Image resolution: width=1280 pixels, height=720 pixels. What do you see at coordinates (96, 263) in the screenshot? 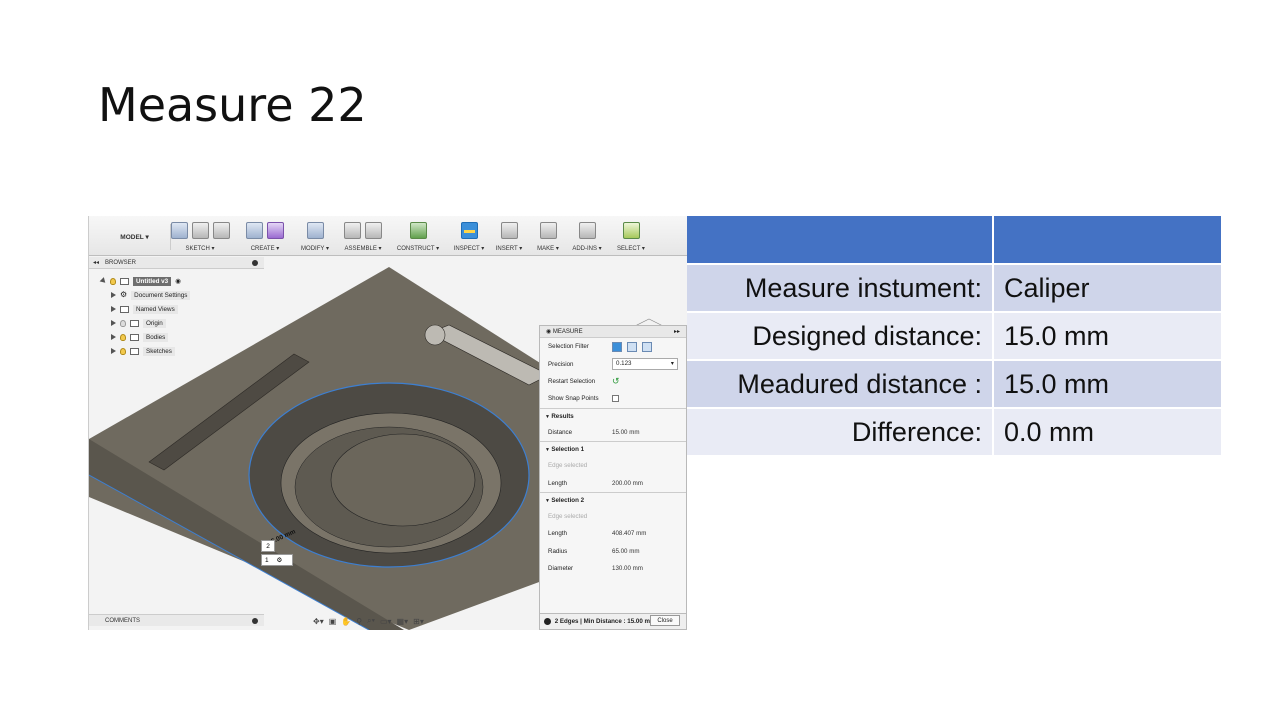
I see `collapse-icon: ◂◂` at bounding box center [96, 263].